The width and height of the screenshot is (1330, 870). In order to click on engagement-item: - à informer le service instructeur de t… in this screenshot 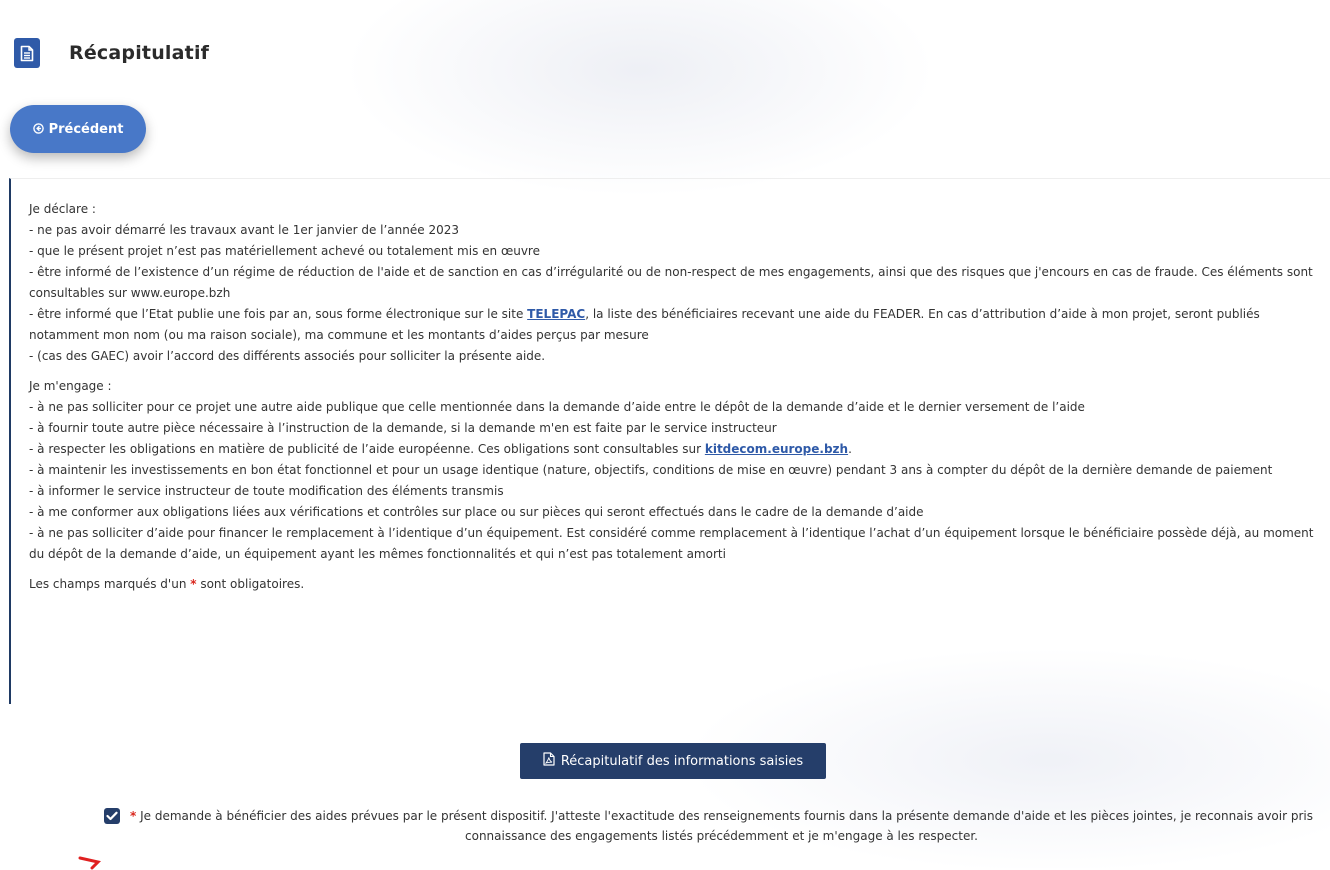, I will do `click(266, 491)`.